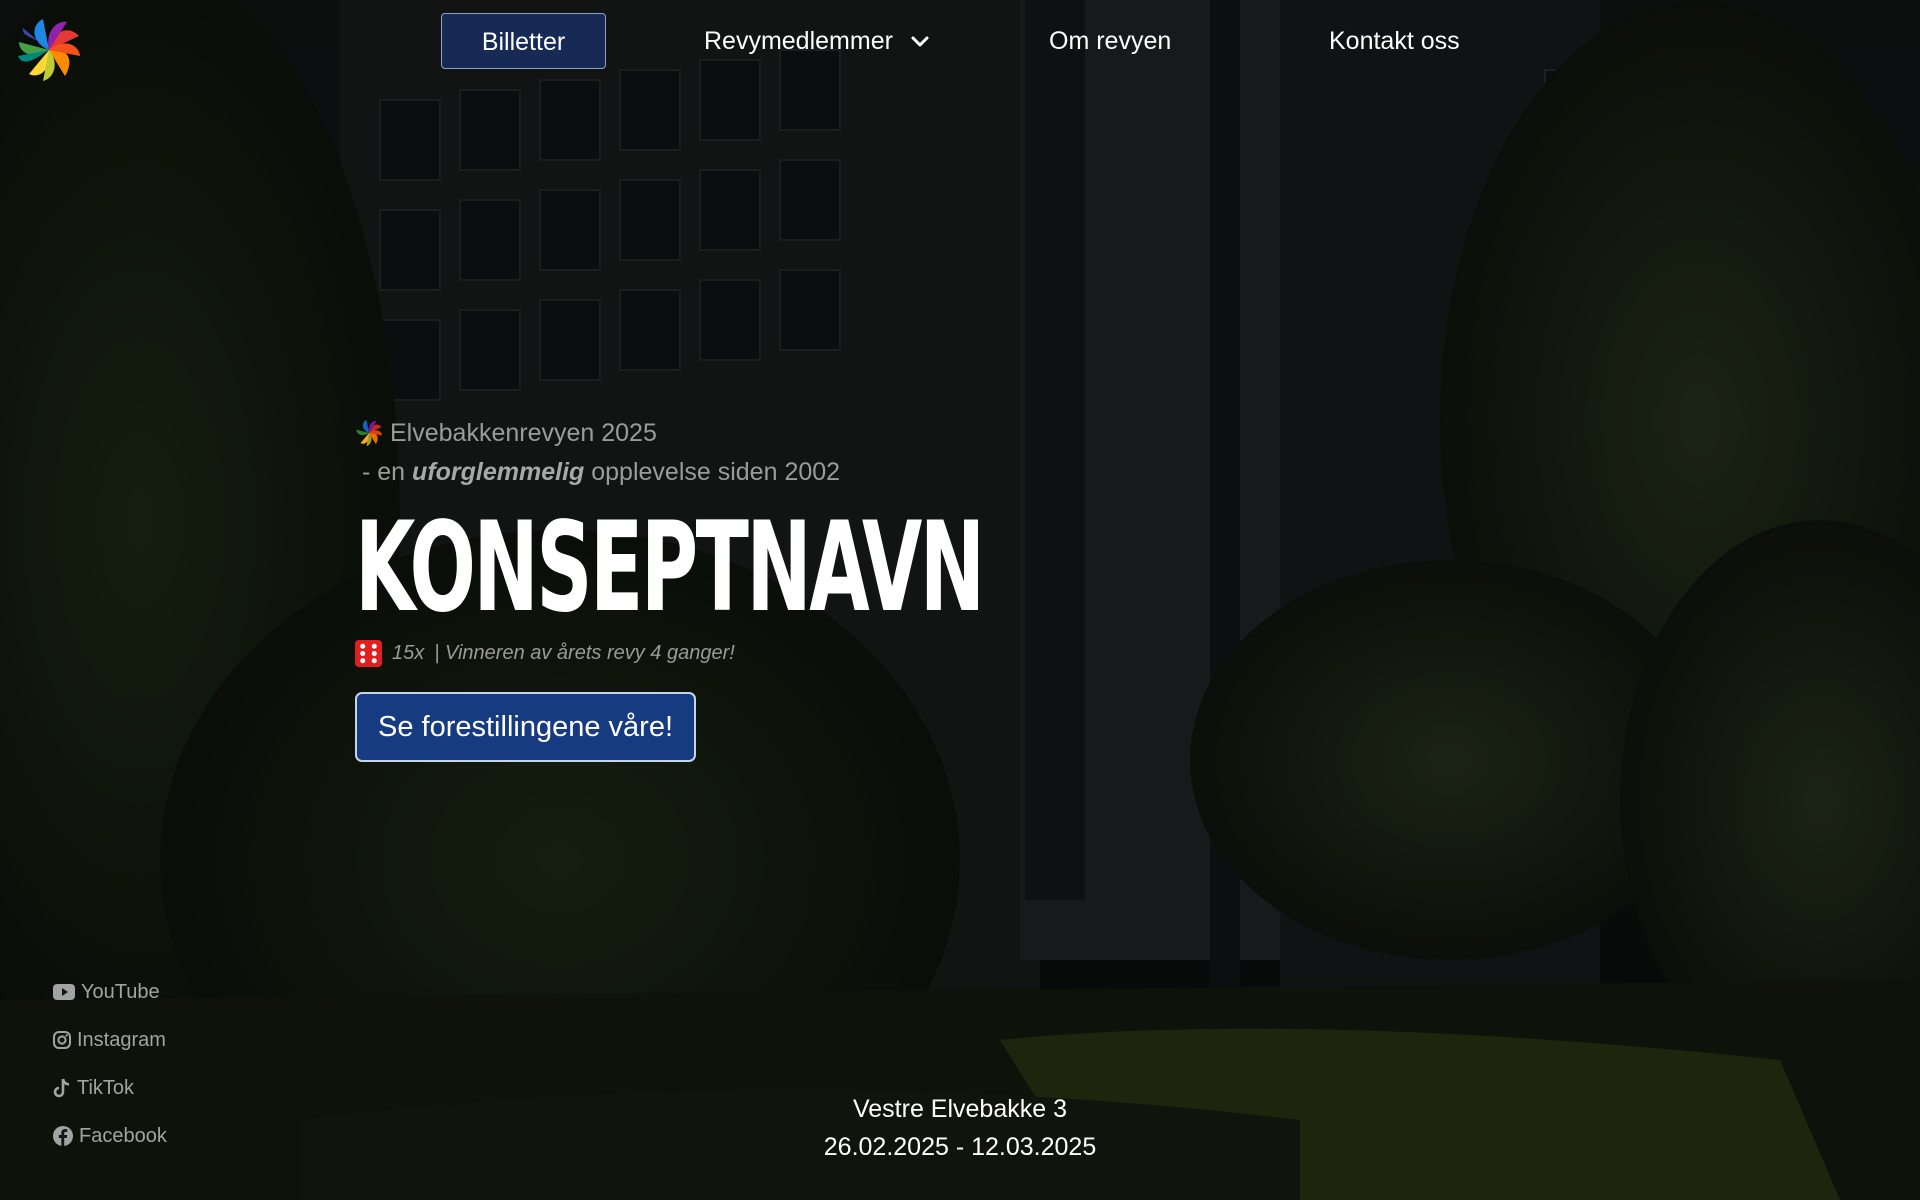 This screenshot has height=1200, width=1920. Describe the element at coordinates (523, 432) in the screenshot. I see `hero-kicker-text: Elvebakkenrevyen 2025` at that location.